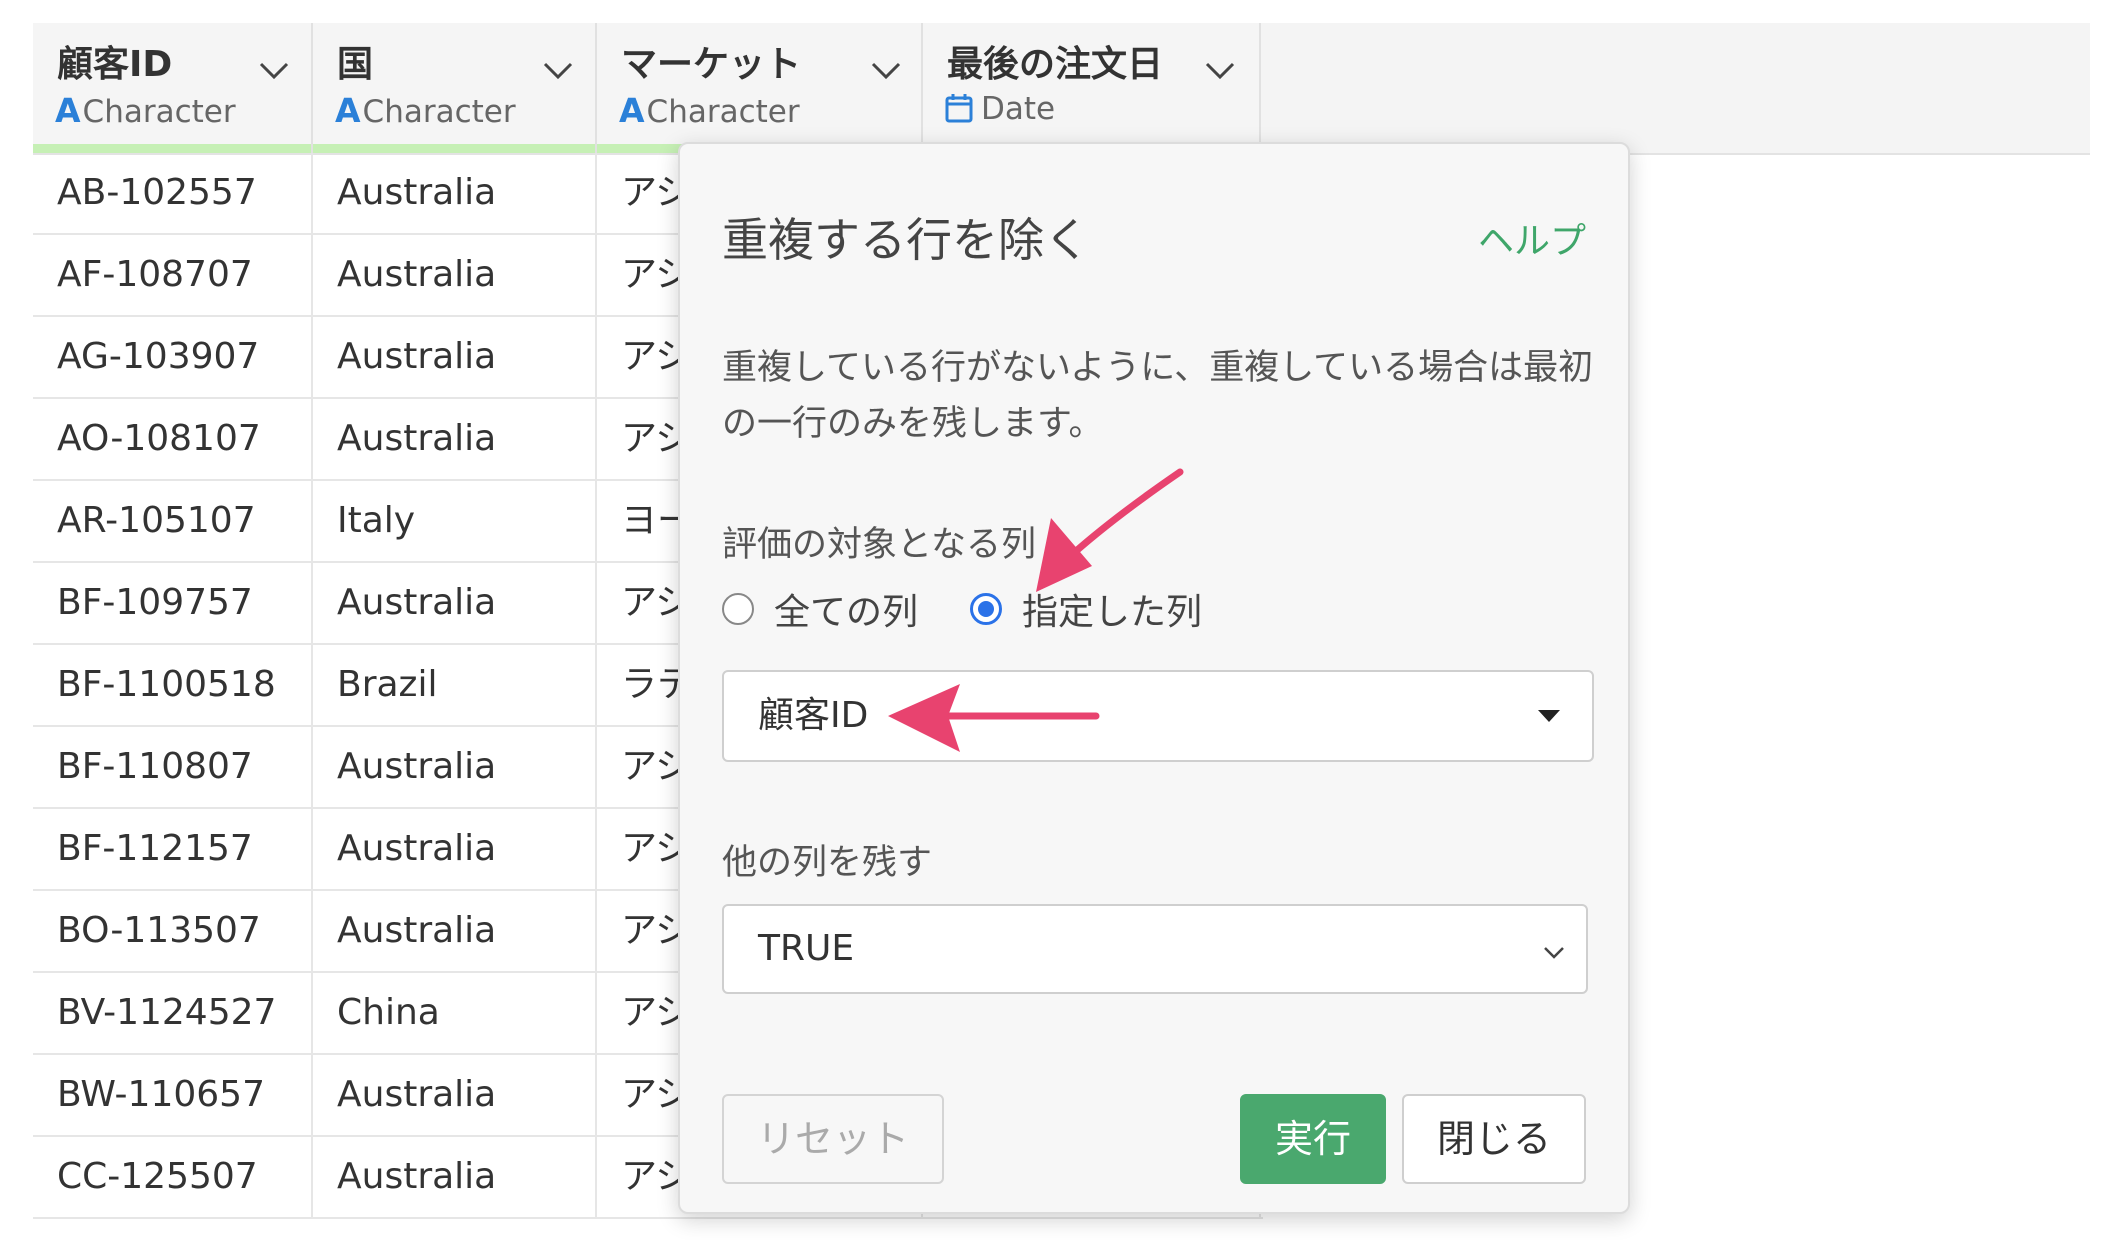 The height and width of the screenshot is (1240, 2120). What do you see at coordinates (173, 604) in the screenshot?
I see `cell-customer-id: BF-109757` at bounding box center [173, 604].